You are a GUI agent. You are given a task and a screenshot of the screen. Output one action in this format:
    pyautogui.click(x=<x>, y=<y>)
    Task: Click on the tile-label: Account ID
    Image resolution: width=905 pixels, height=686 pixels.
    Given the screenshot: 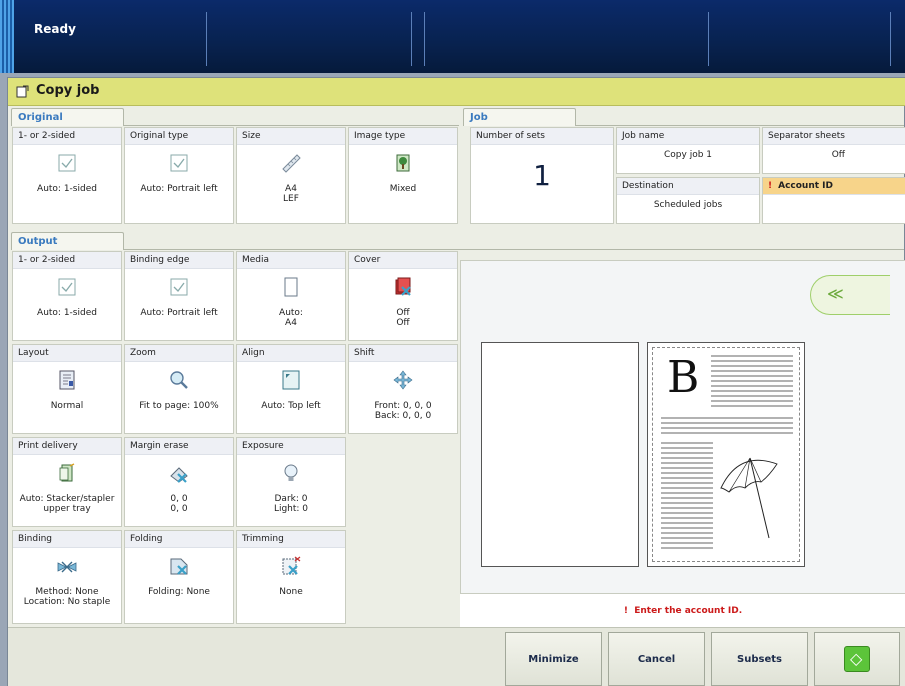 What is the action you would take?
    pyautogui.click(x=805, y=186)
    